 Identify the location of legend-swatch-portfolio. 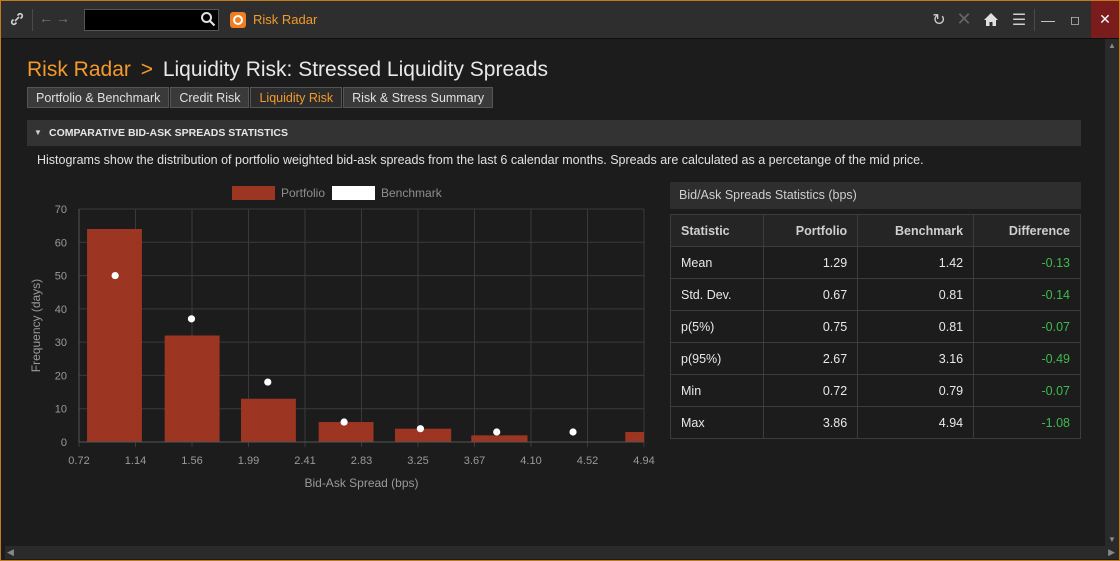
(253, 193).